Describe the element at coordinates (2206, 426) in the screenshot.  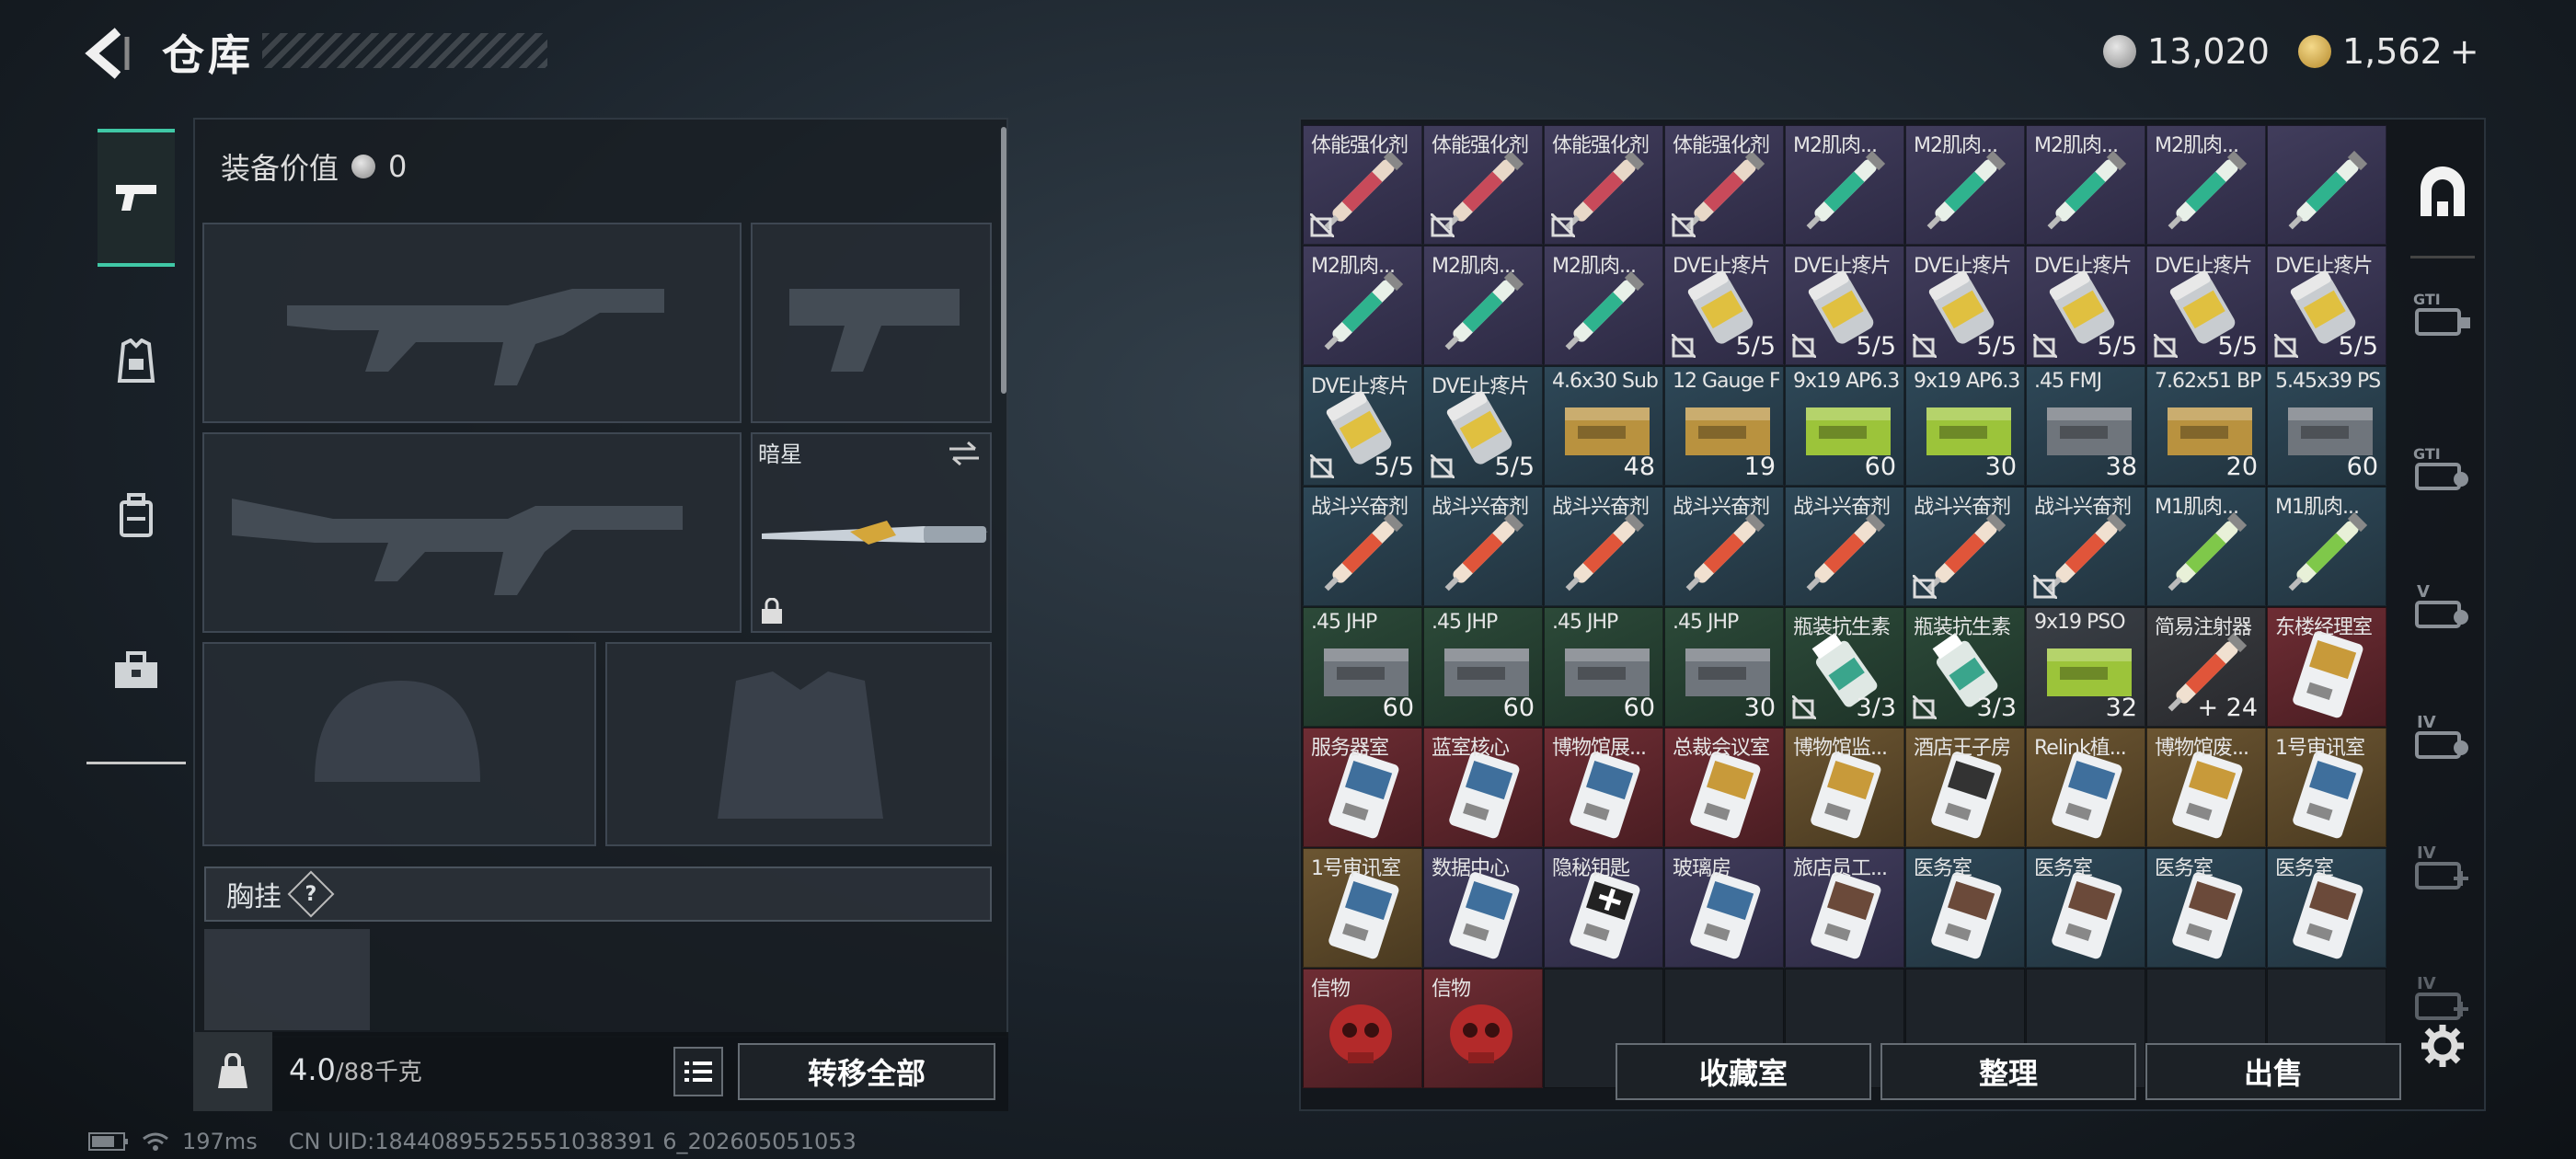
I see `inventory-item: 7.62x51 BPZ 20` at that location.